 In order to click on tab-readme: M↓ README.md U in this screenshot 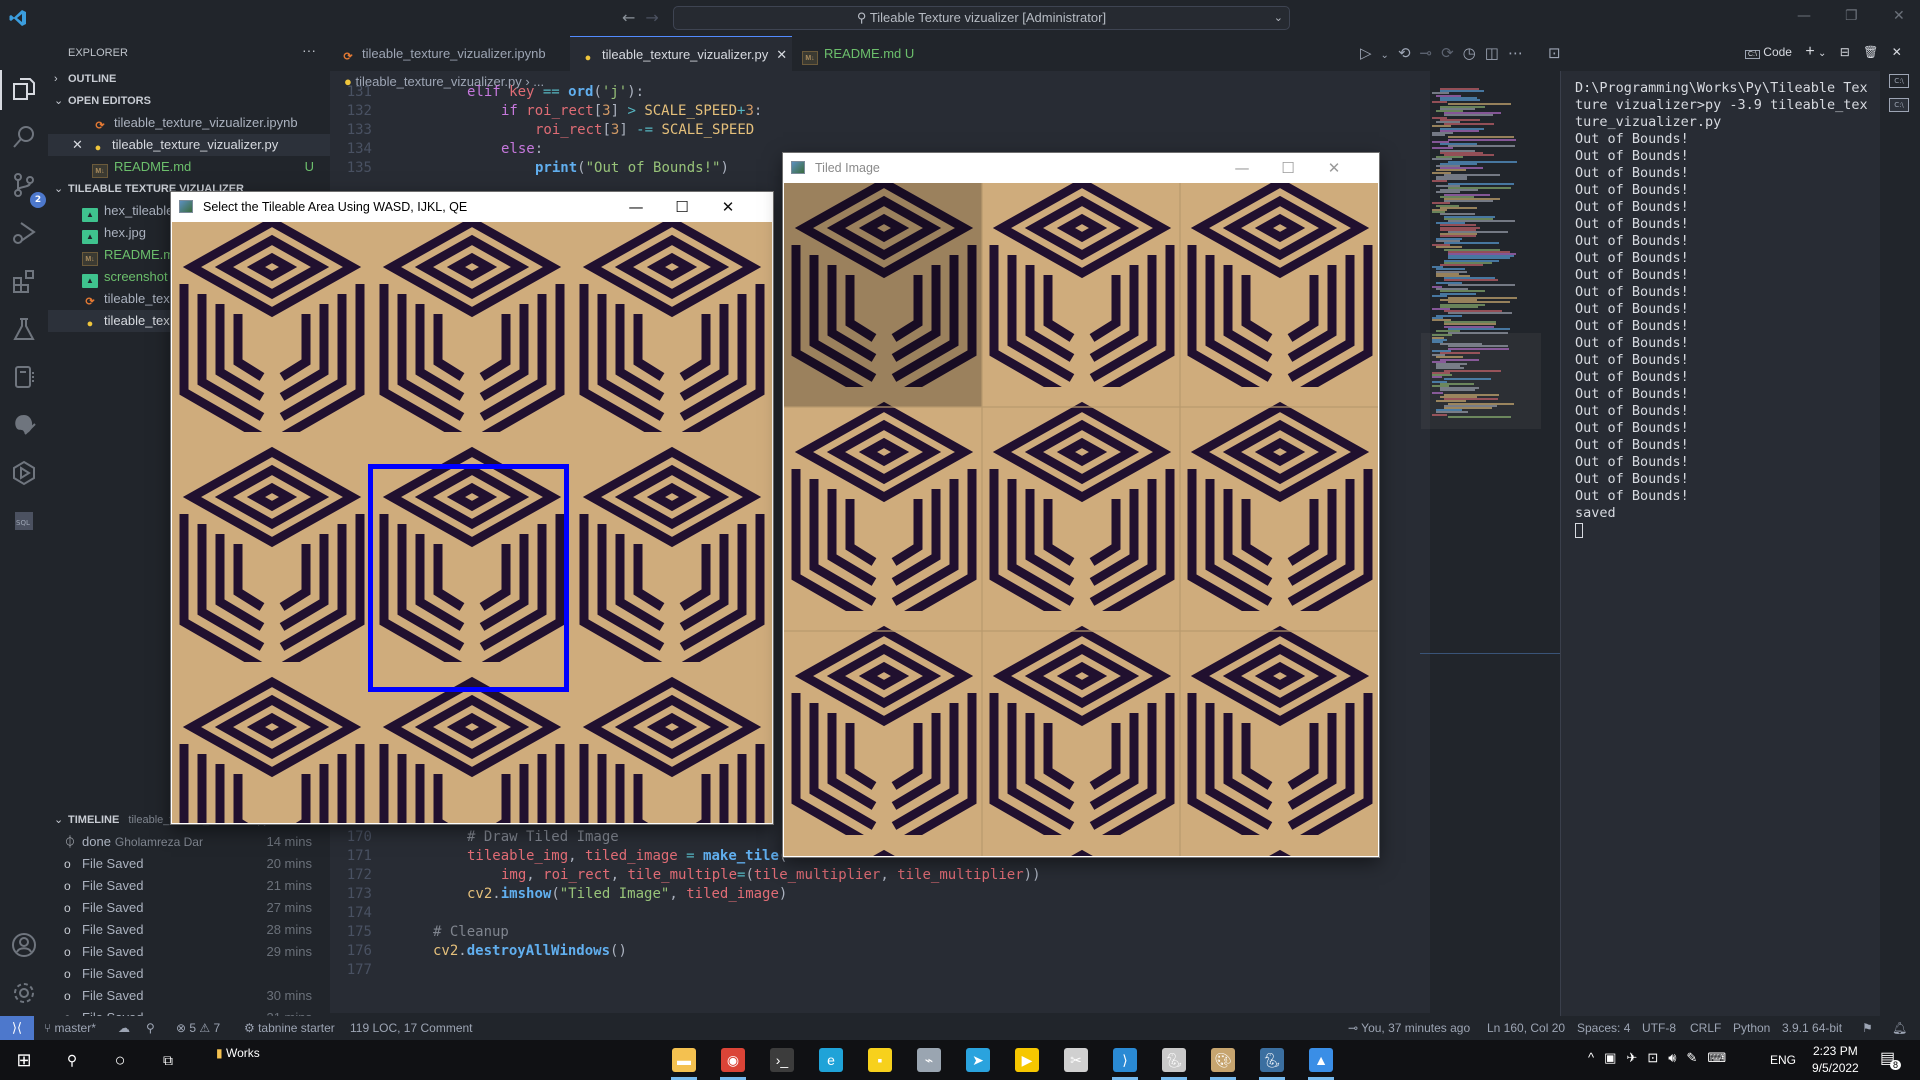, I will do `click(857, 53)`.